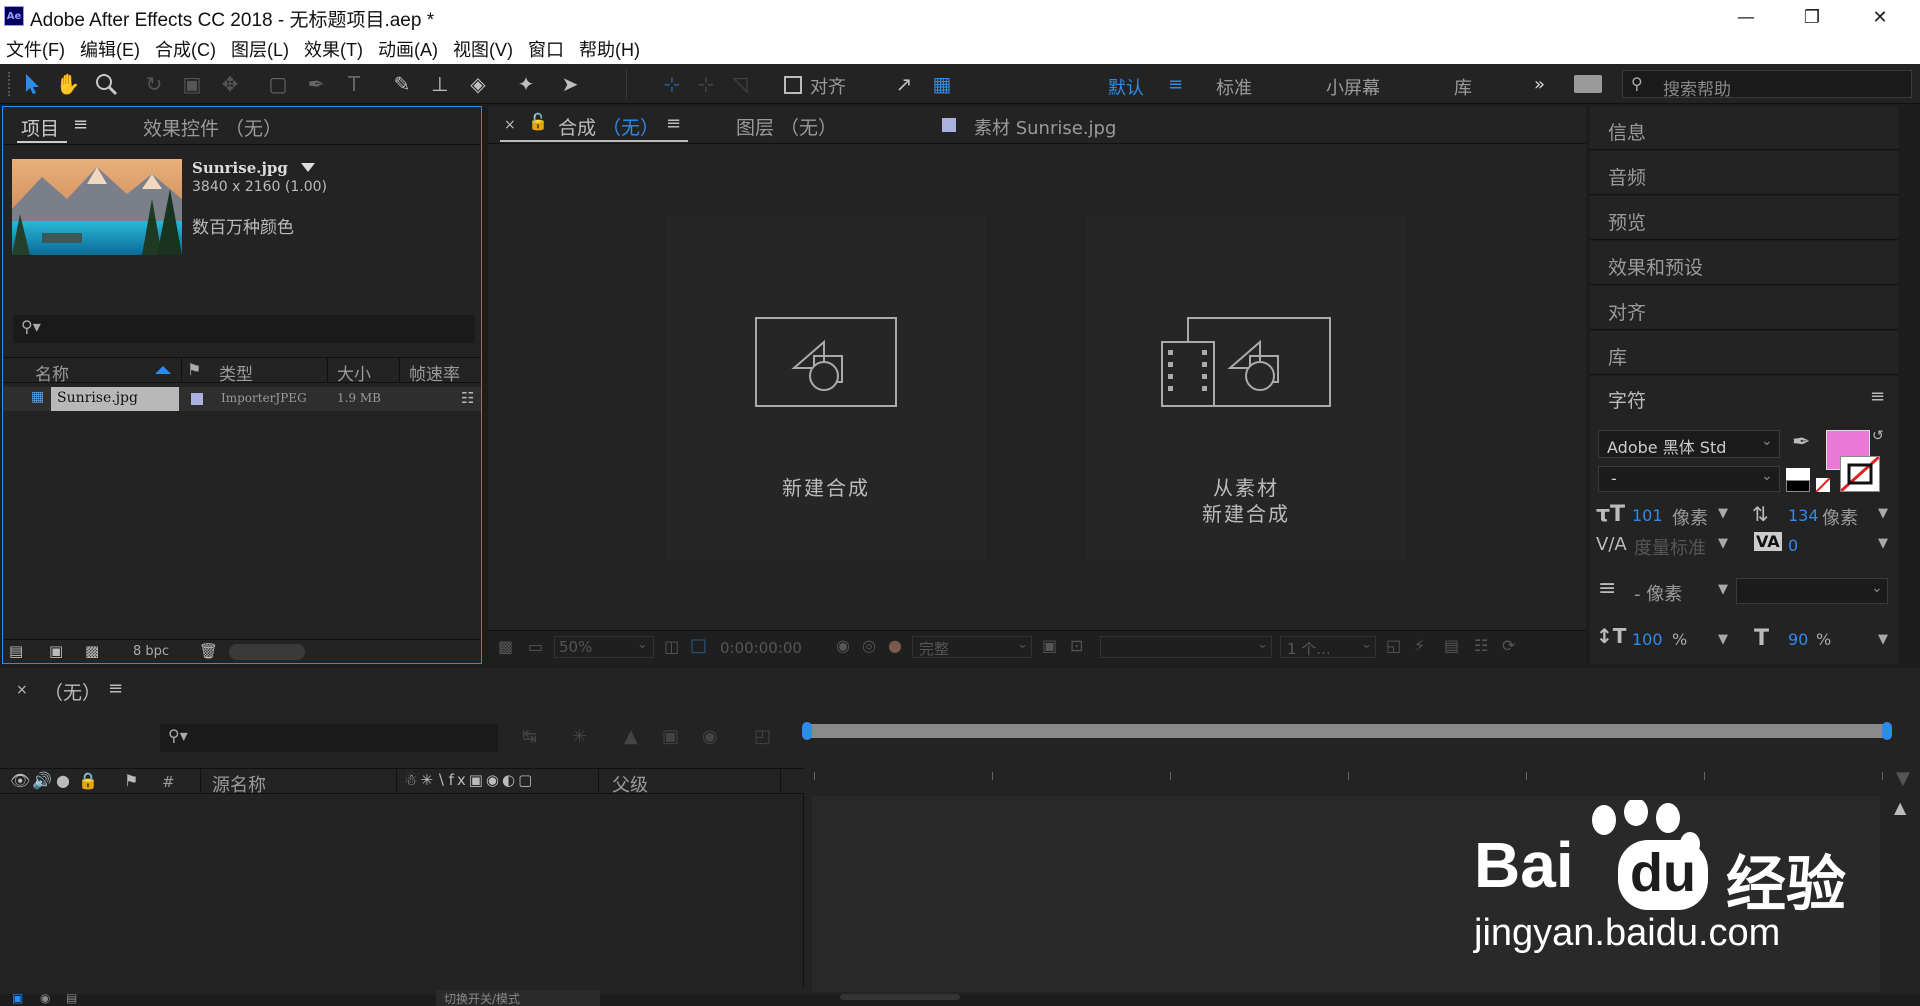 This screenshot has height=1006, width=1920. I want to click on resolution-icon: ◫, so click(671, 646).